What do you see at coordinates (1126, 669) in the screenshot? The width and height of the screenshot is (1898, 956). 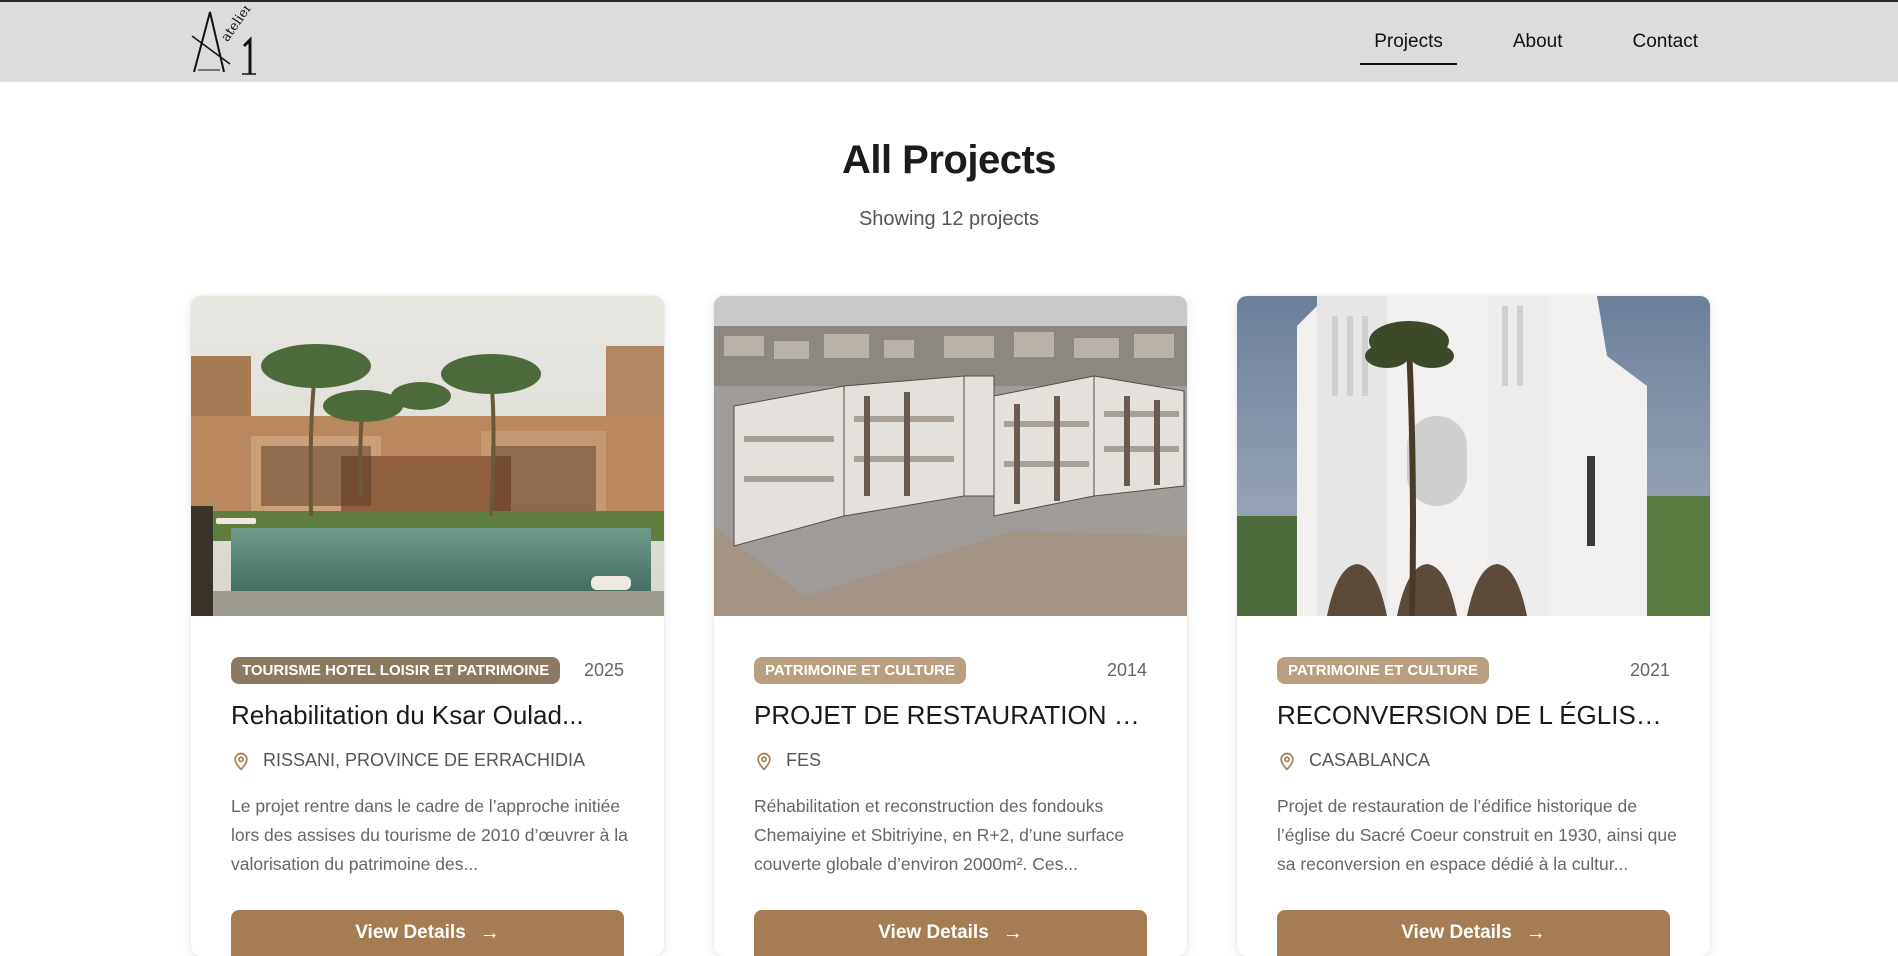 I see `project-year: 2014` at bounding box center [1126, 669].